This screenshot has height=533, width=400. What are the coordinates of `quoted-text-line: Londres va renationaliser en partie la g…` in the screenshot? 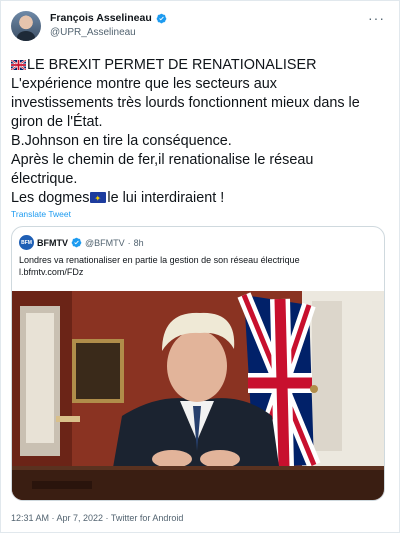 It's located at (159, 260).